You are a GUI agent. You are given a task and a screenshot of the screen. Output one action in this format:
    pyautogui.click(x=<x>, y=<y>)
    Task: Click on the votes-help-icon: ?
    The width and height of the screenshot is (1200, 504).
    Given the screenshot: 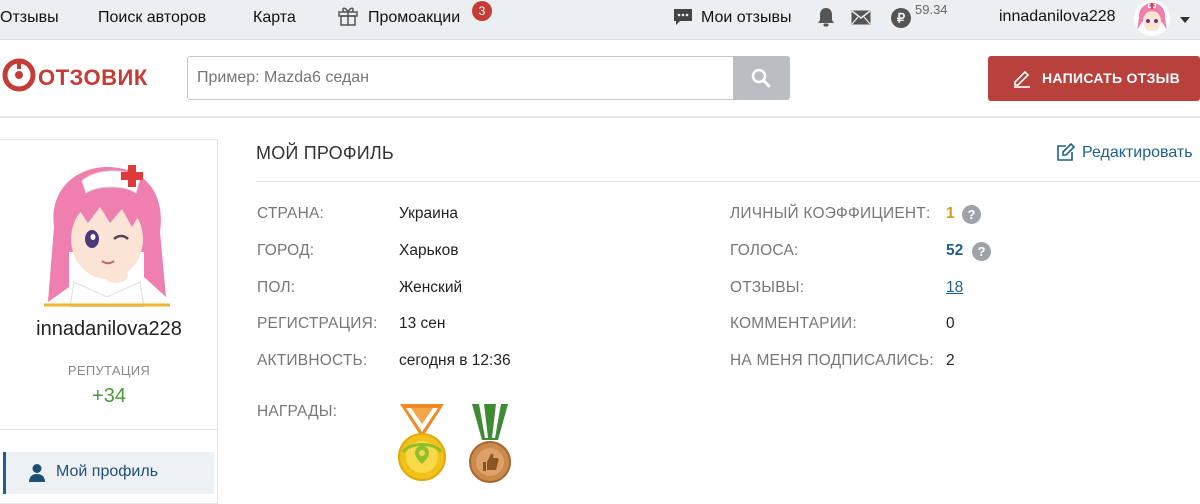 What is the action you would take?
    pyautogui.click(x=981, y=251)
    